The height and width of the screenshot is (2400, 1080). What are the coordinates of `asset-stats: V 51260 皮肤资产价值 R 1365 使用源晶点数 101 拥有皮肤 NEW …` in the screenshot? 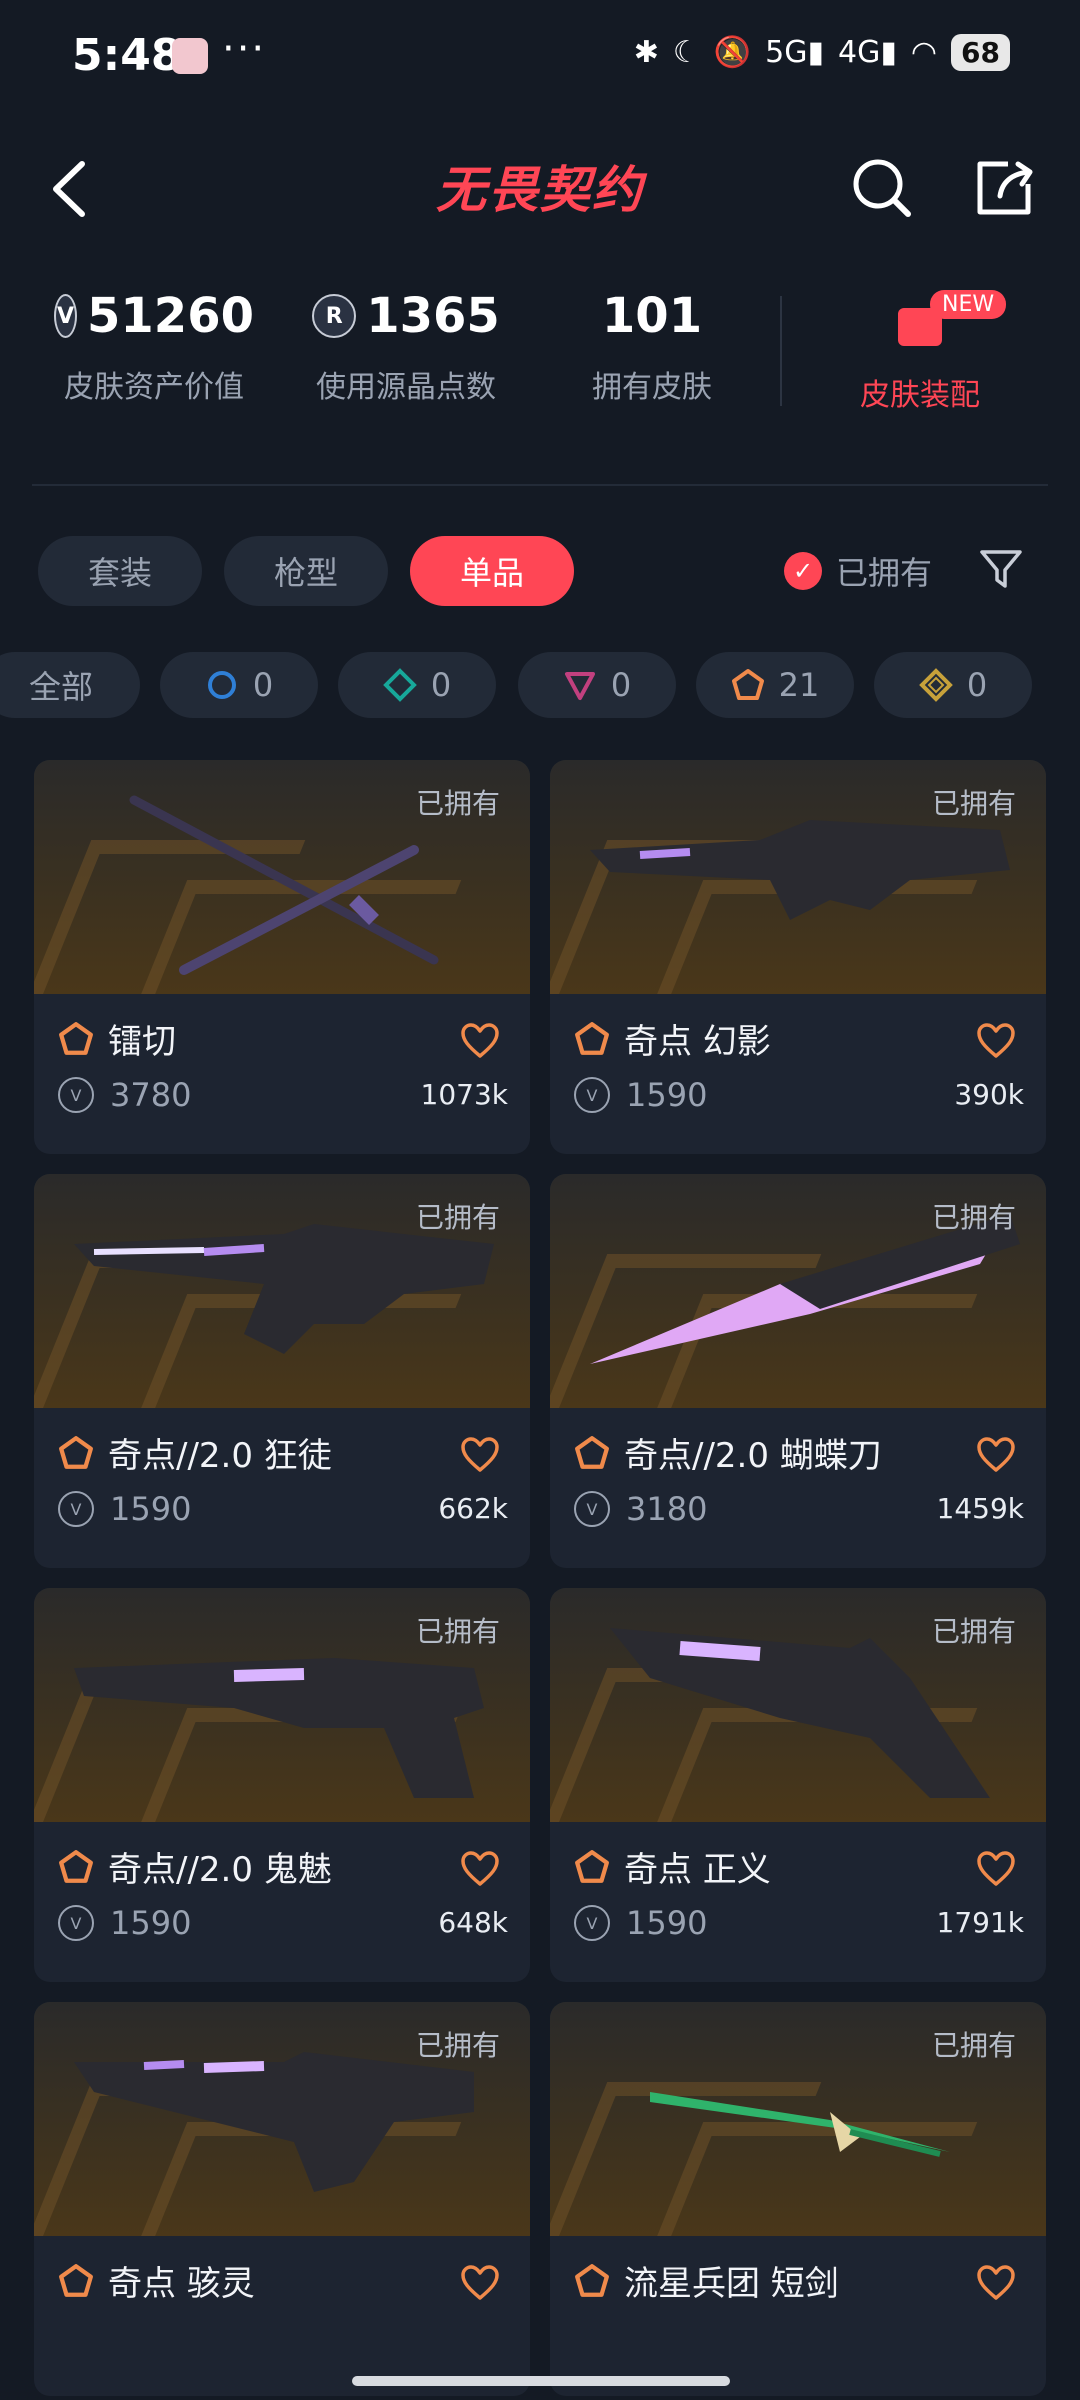 It's located at (540, 350).